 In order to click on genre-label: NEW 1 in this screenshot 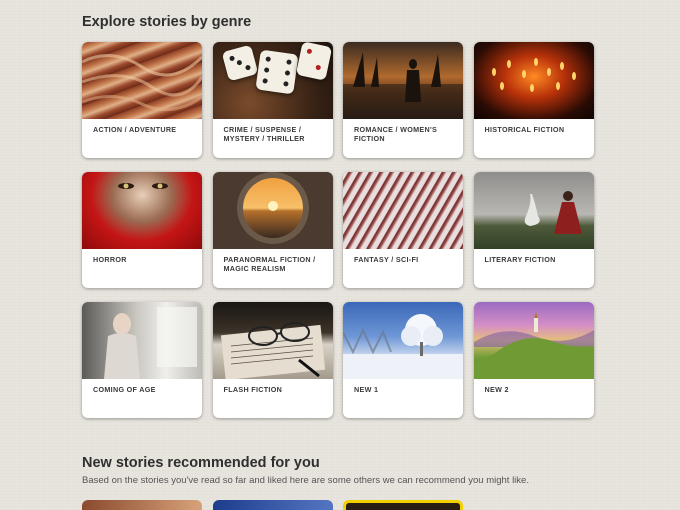, I will do `click(366, 389)`.